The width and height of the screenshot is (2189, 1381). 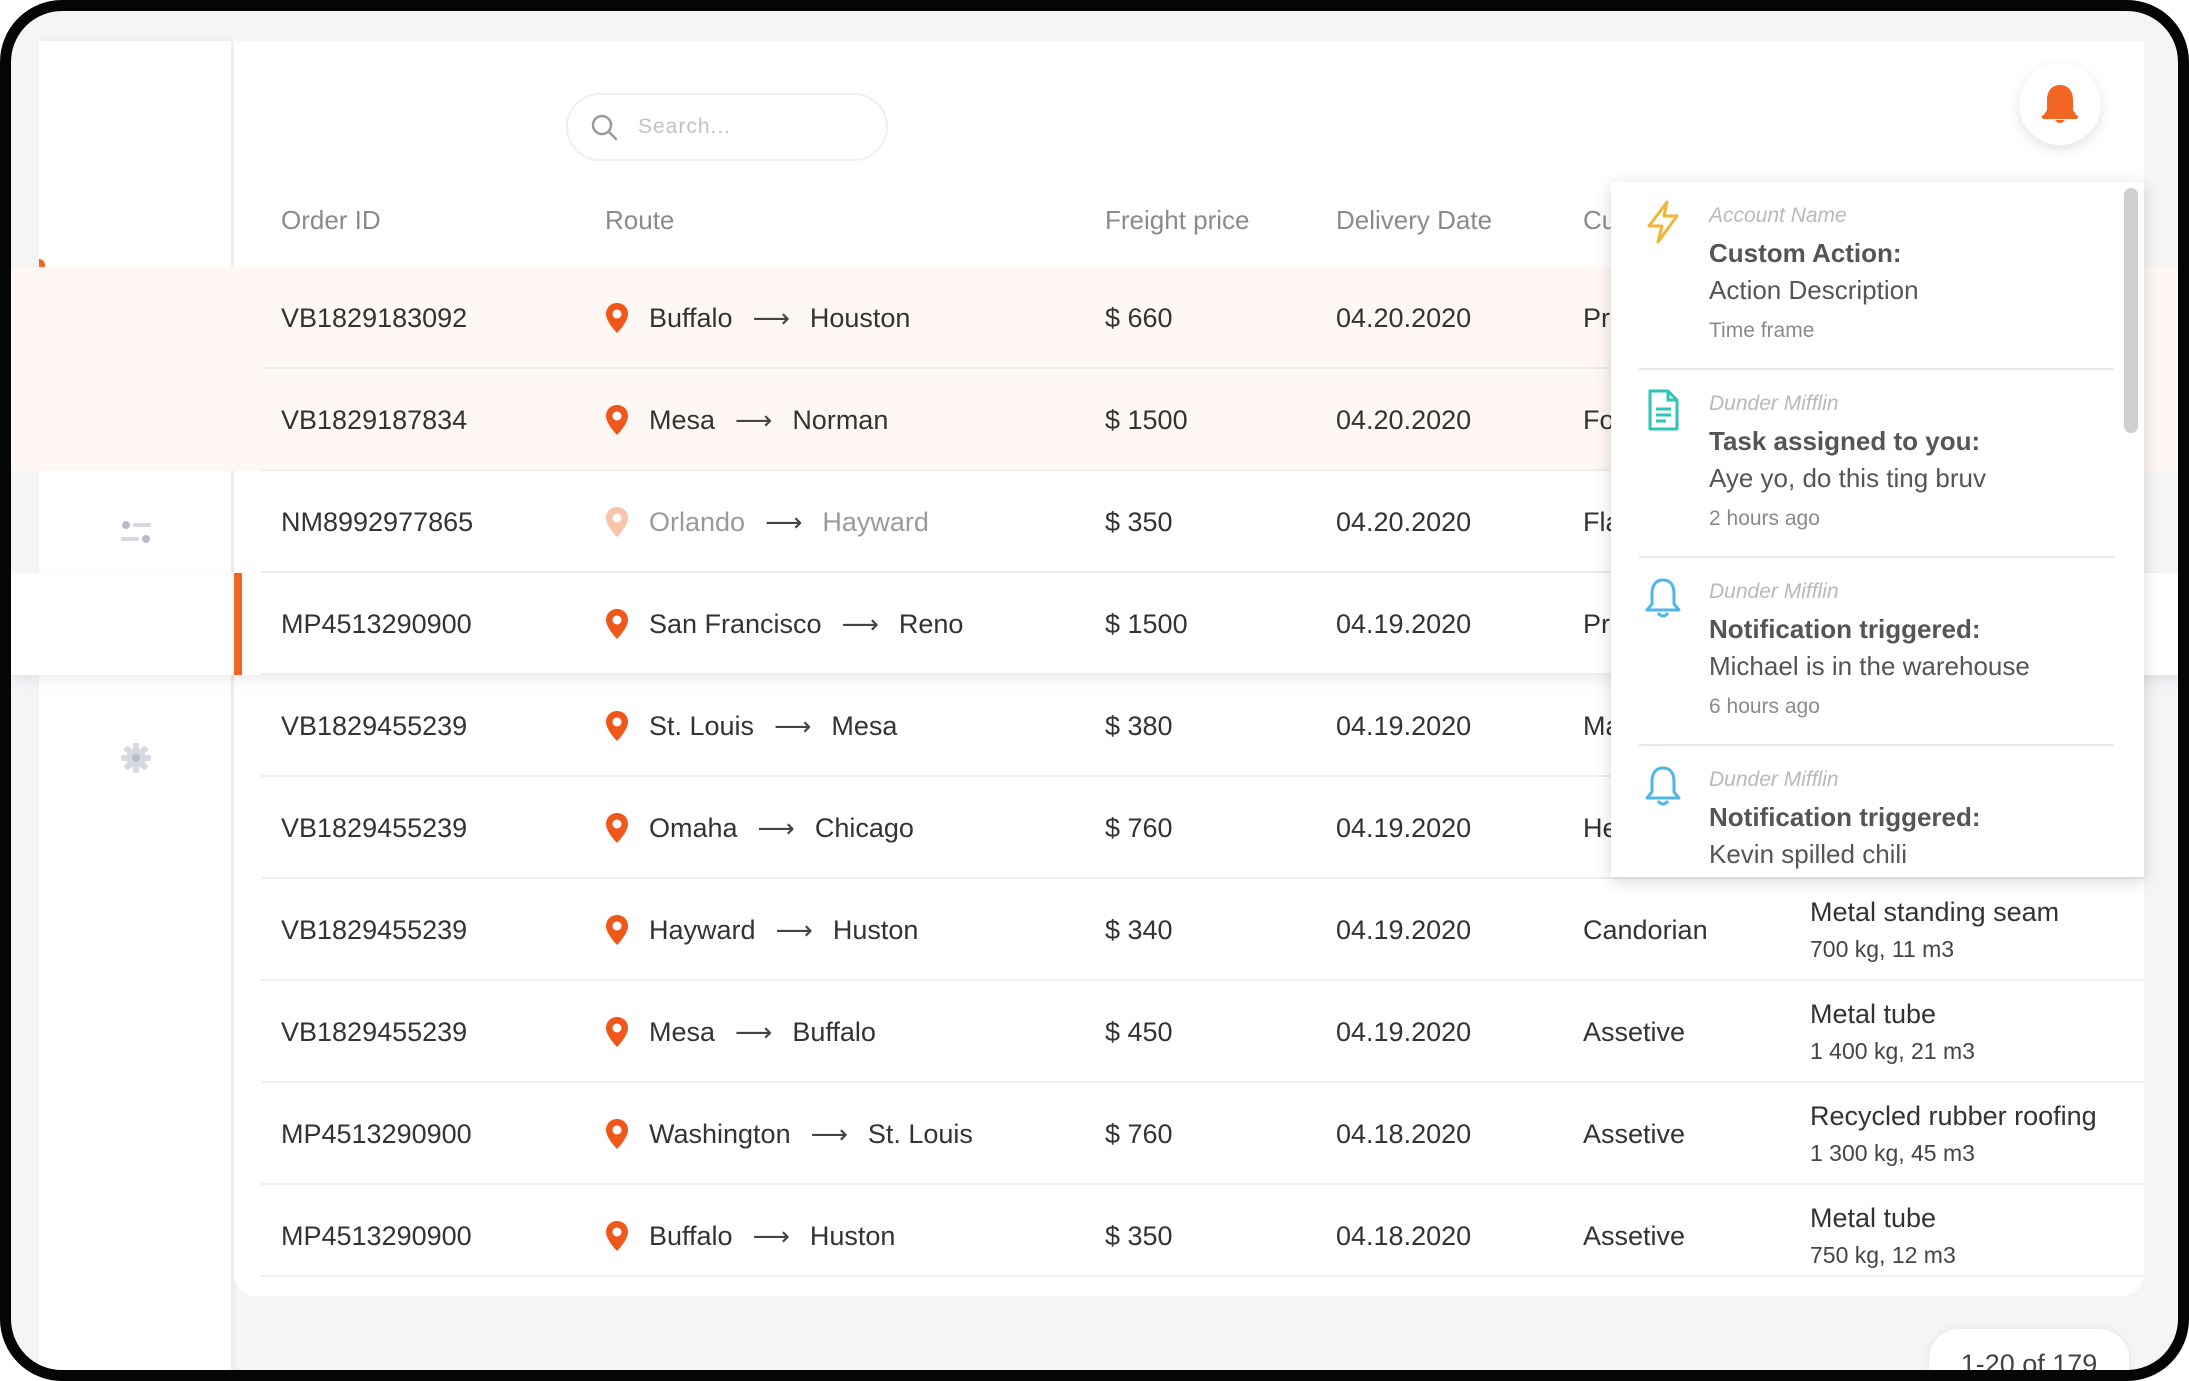 I want to click on order-id-cell: VB1829183092, so click(x=374, y=317).